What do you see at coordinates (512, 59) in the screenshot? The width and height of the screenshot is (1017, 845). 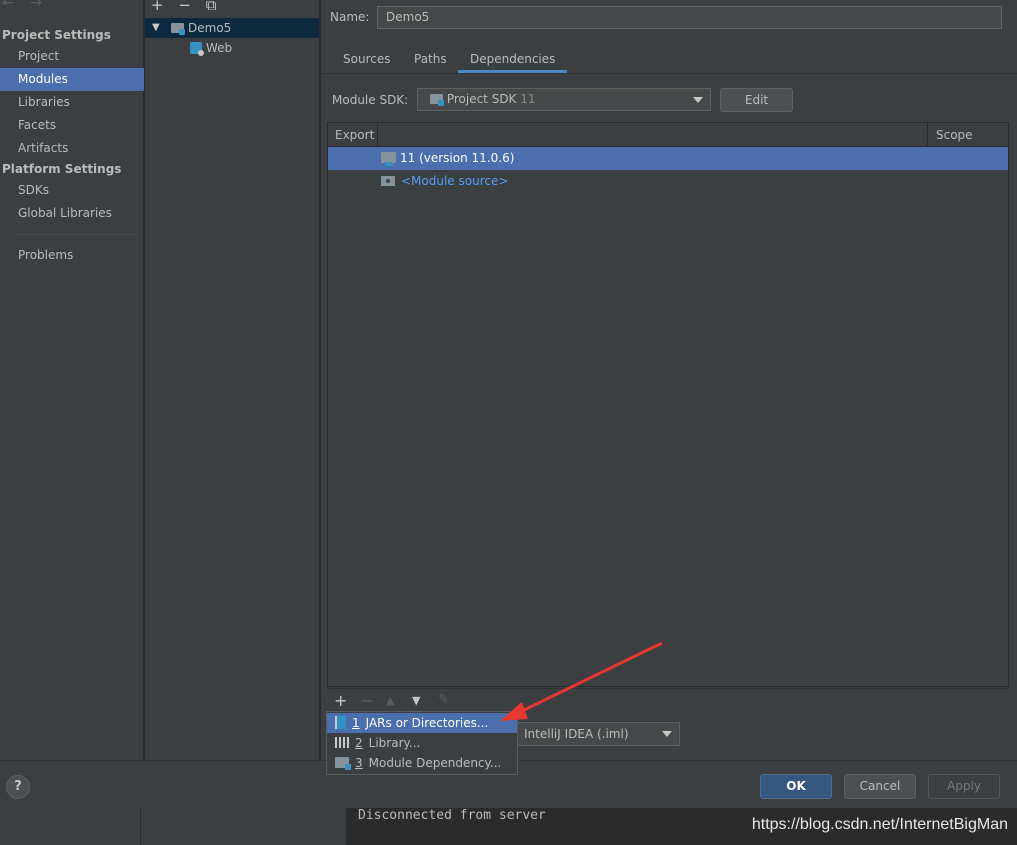 I see `tab-dependencies: Dependencies` at bounding box center [512, 59].